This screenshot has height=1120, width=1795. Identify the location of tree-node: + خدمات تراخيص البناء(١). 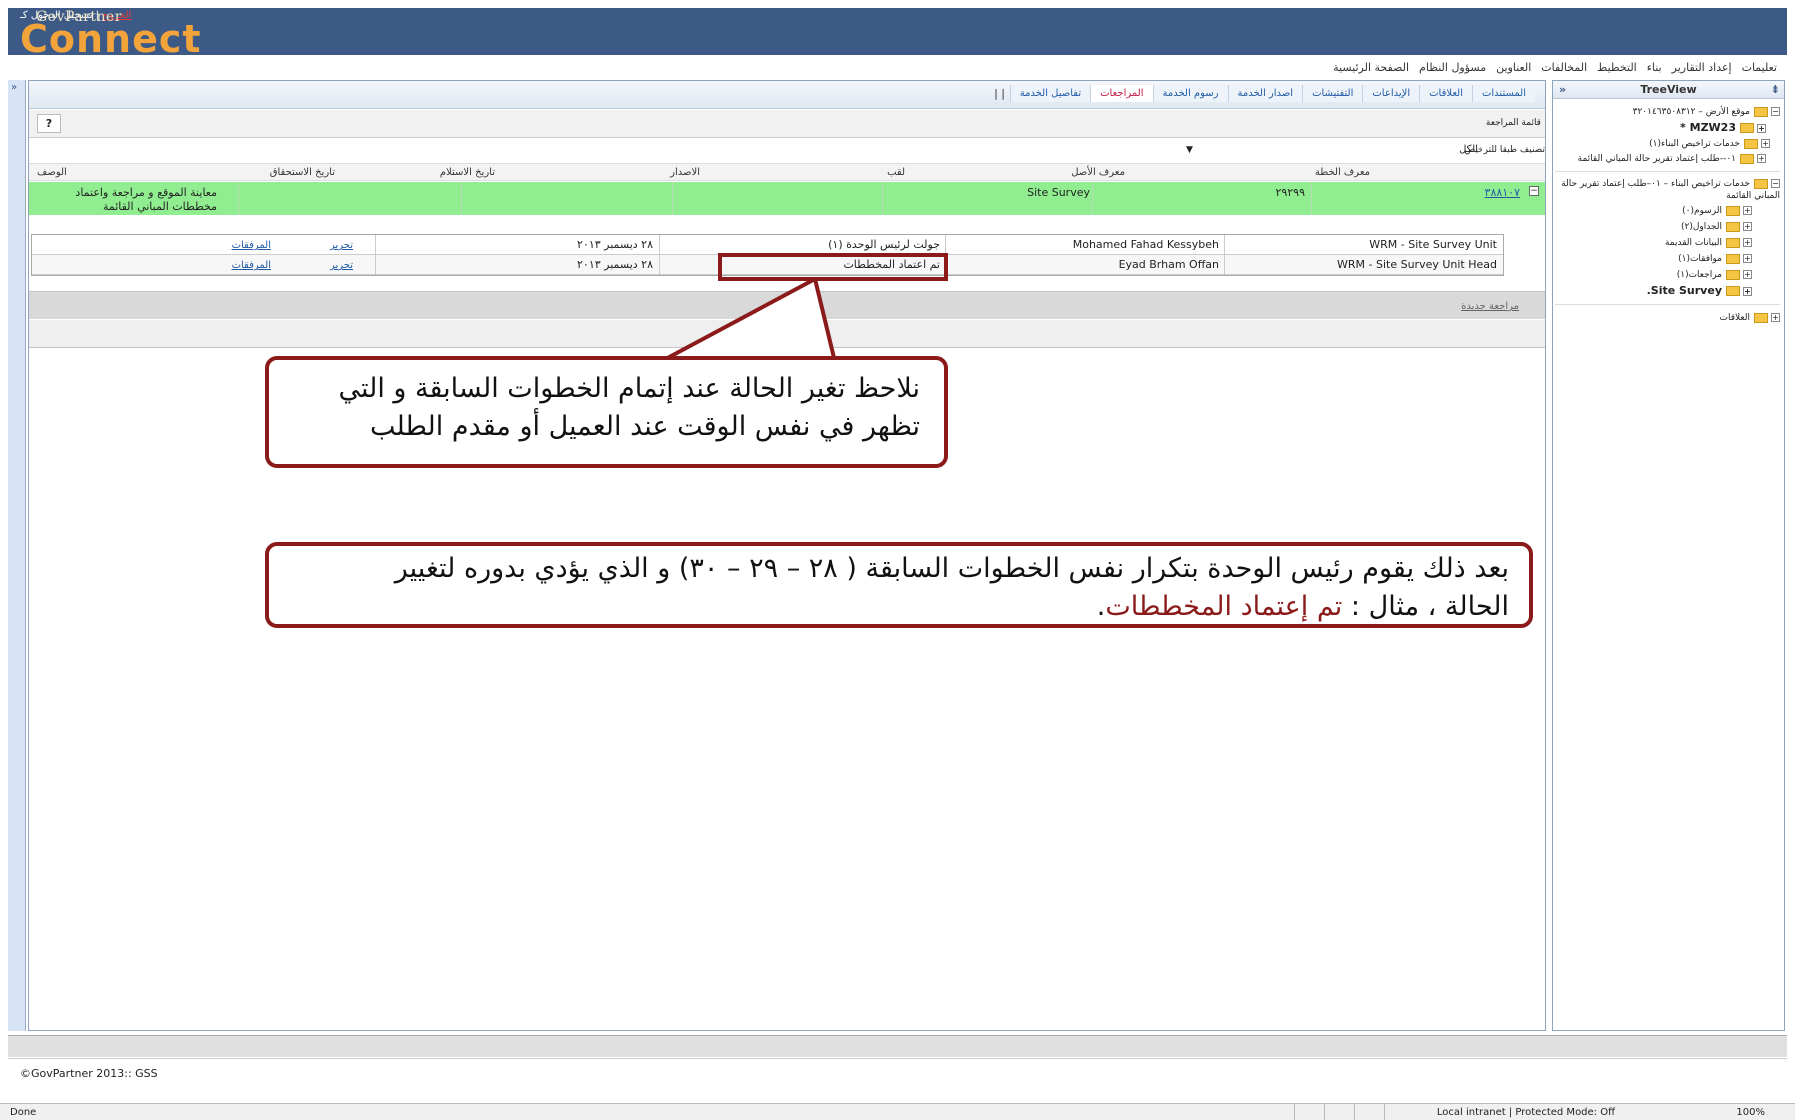
(1662, 144).